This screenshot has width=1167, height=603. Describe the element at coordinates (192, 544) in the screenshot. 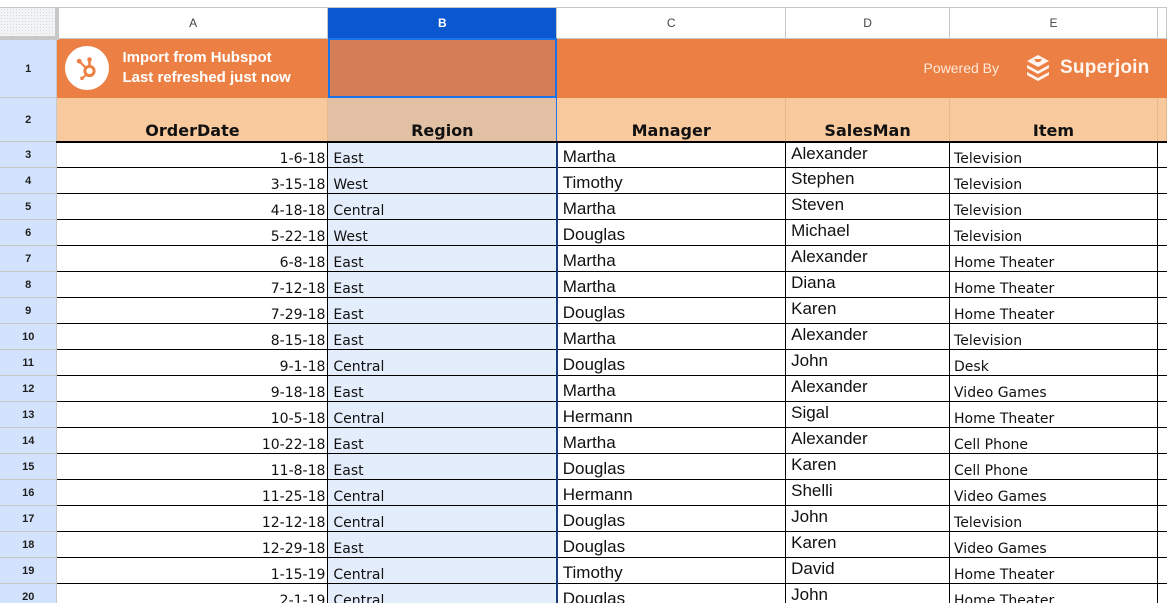

I see `cell-orderdate: 12-29-18` at that location.